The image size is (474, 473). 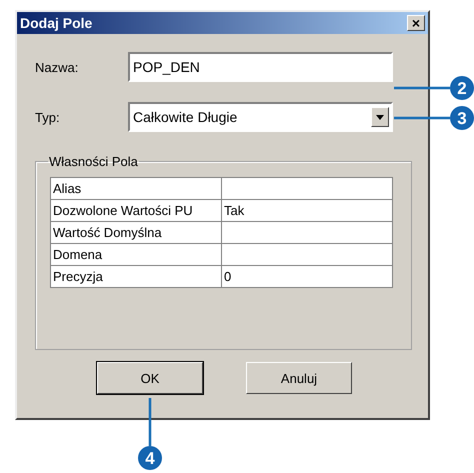 What do you see at coordinates (57, 67) in the screenshot?
I see `field-label: Nazwa:` at bounding box center [57, 67].